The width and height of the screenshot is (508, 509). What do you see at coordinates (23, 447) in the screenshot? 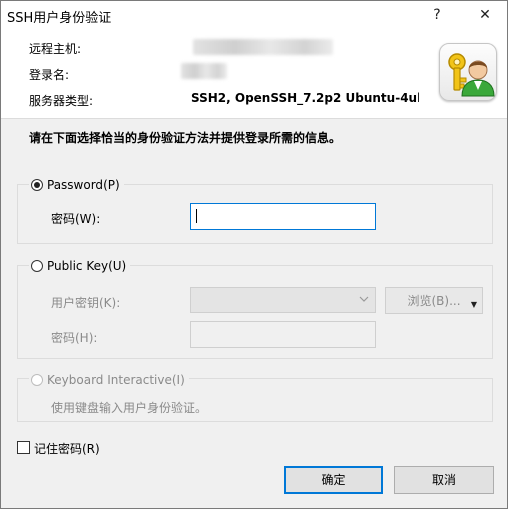
I see `remember-password-checkbox` at bounding box center [23, 447].